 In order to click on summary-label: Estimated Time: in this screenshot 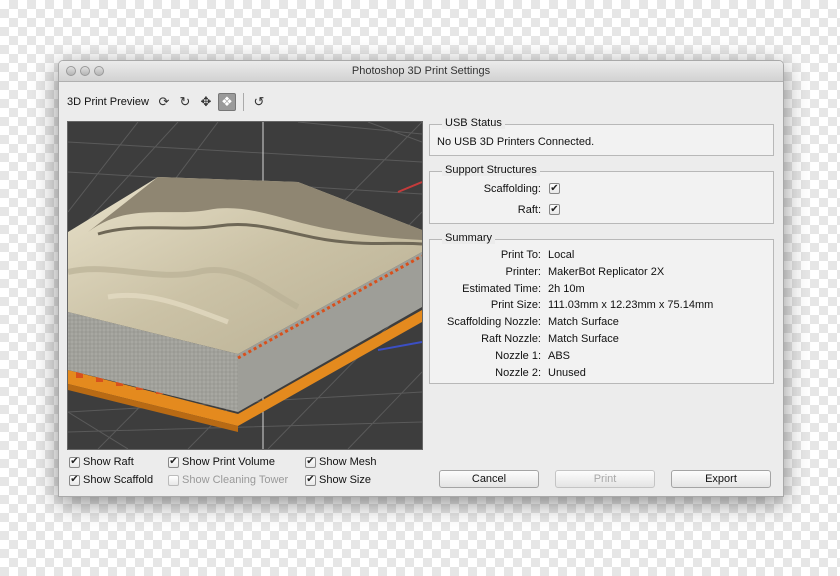, I will do `click(501, 288)`.